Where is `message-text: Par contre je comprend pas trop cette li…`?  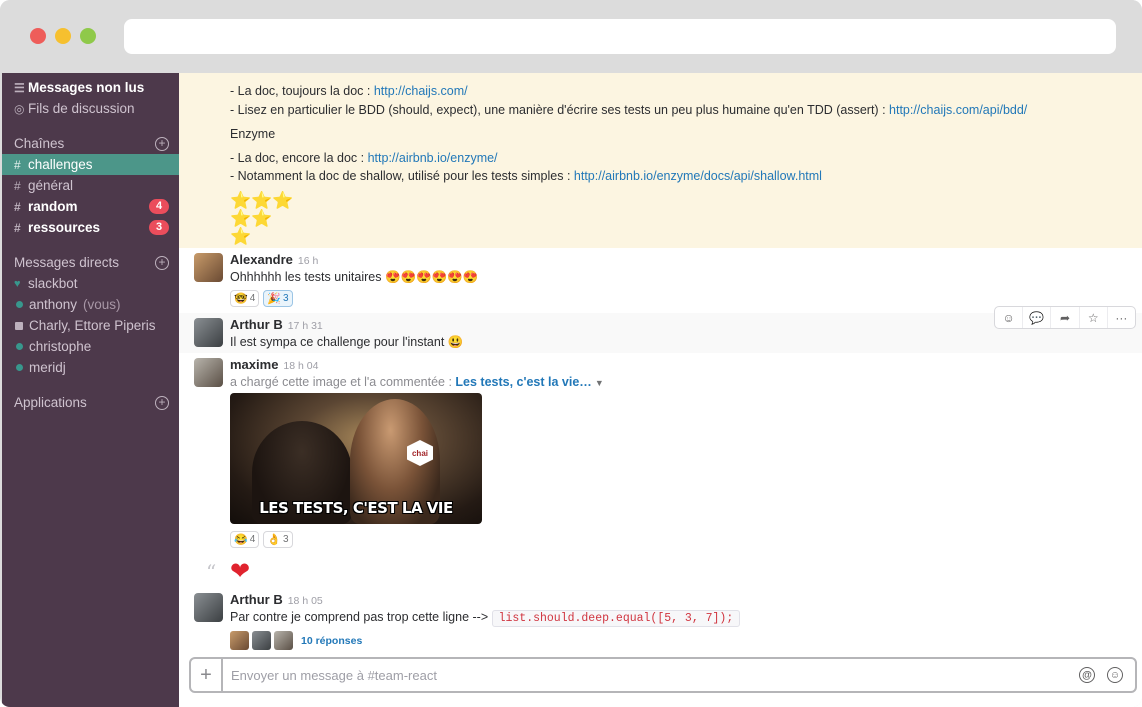 message-text: Par contre je comprend pas trop cette li… is located at coordinates (485, 618).